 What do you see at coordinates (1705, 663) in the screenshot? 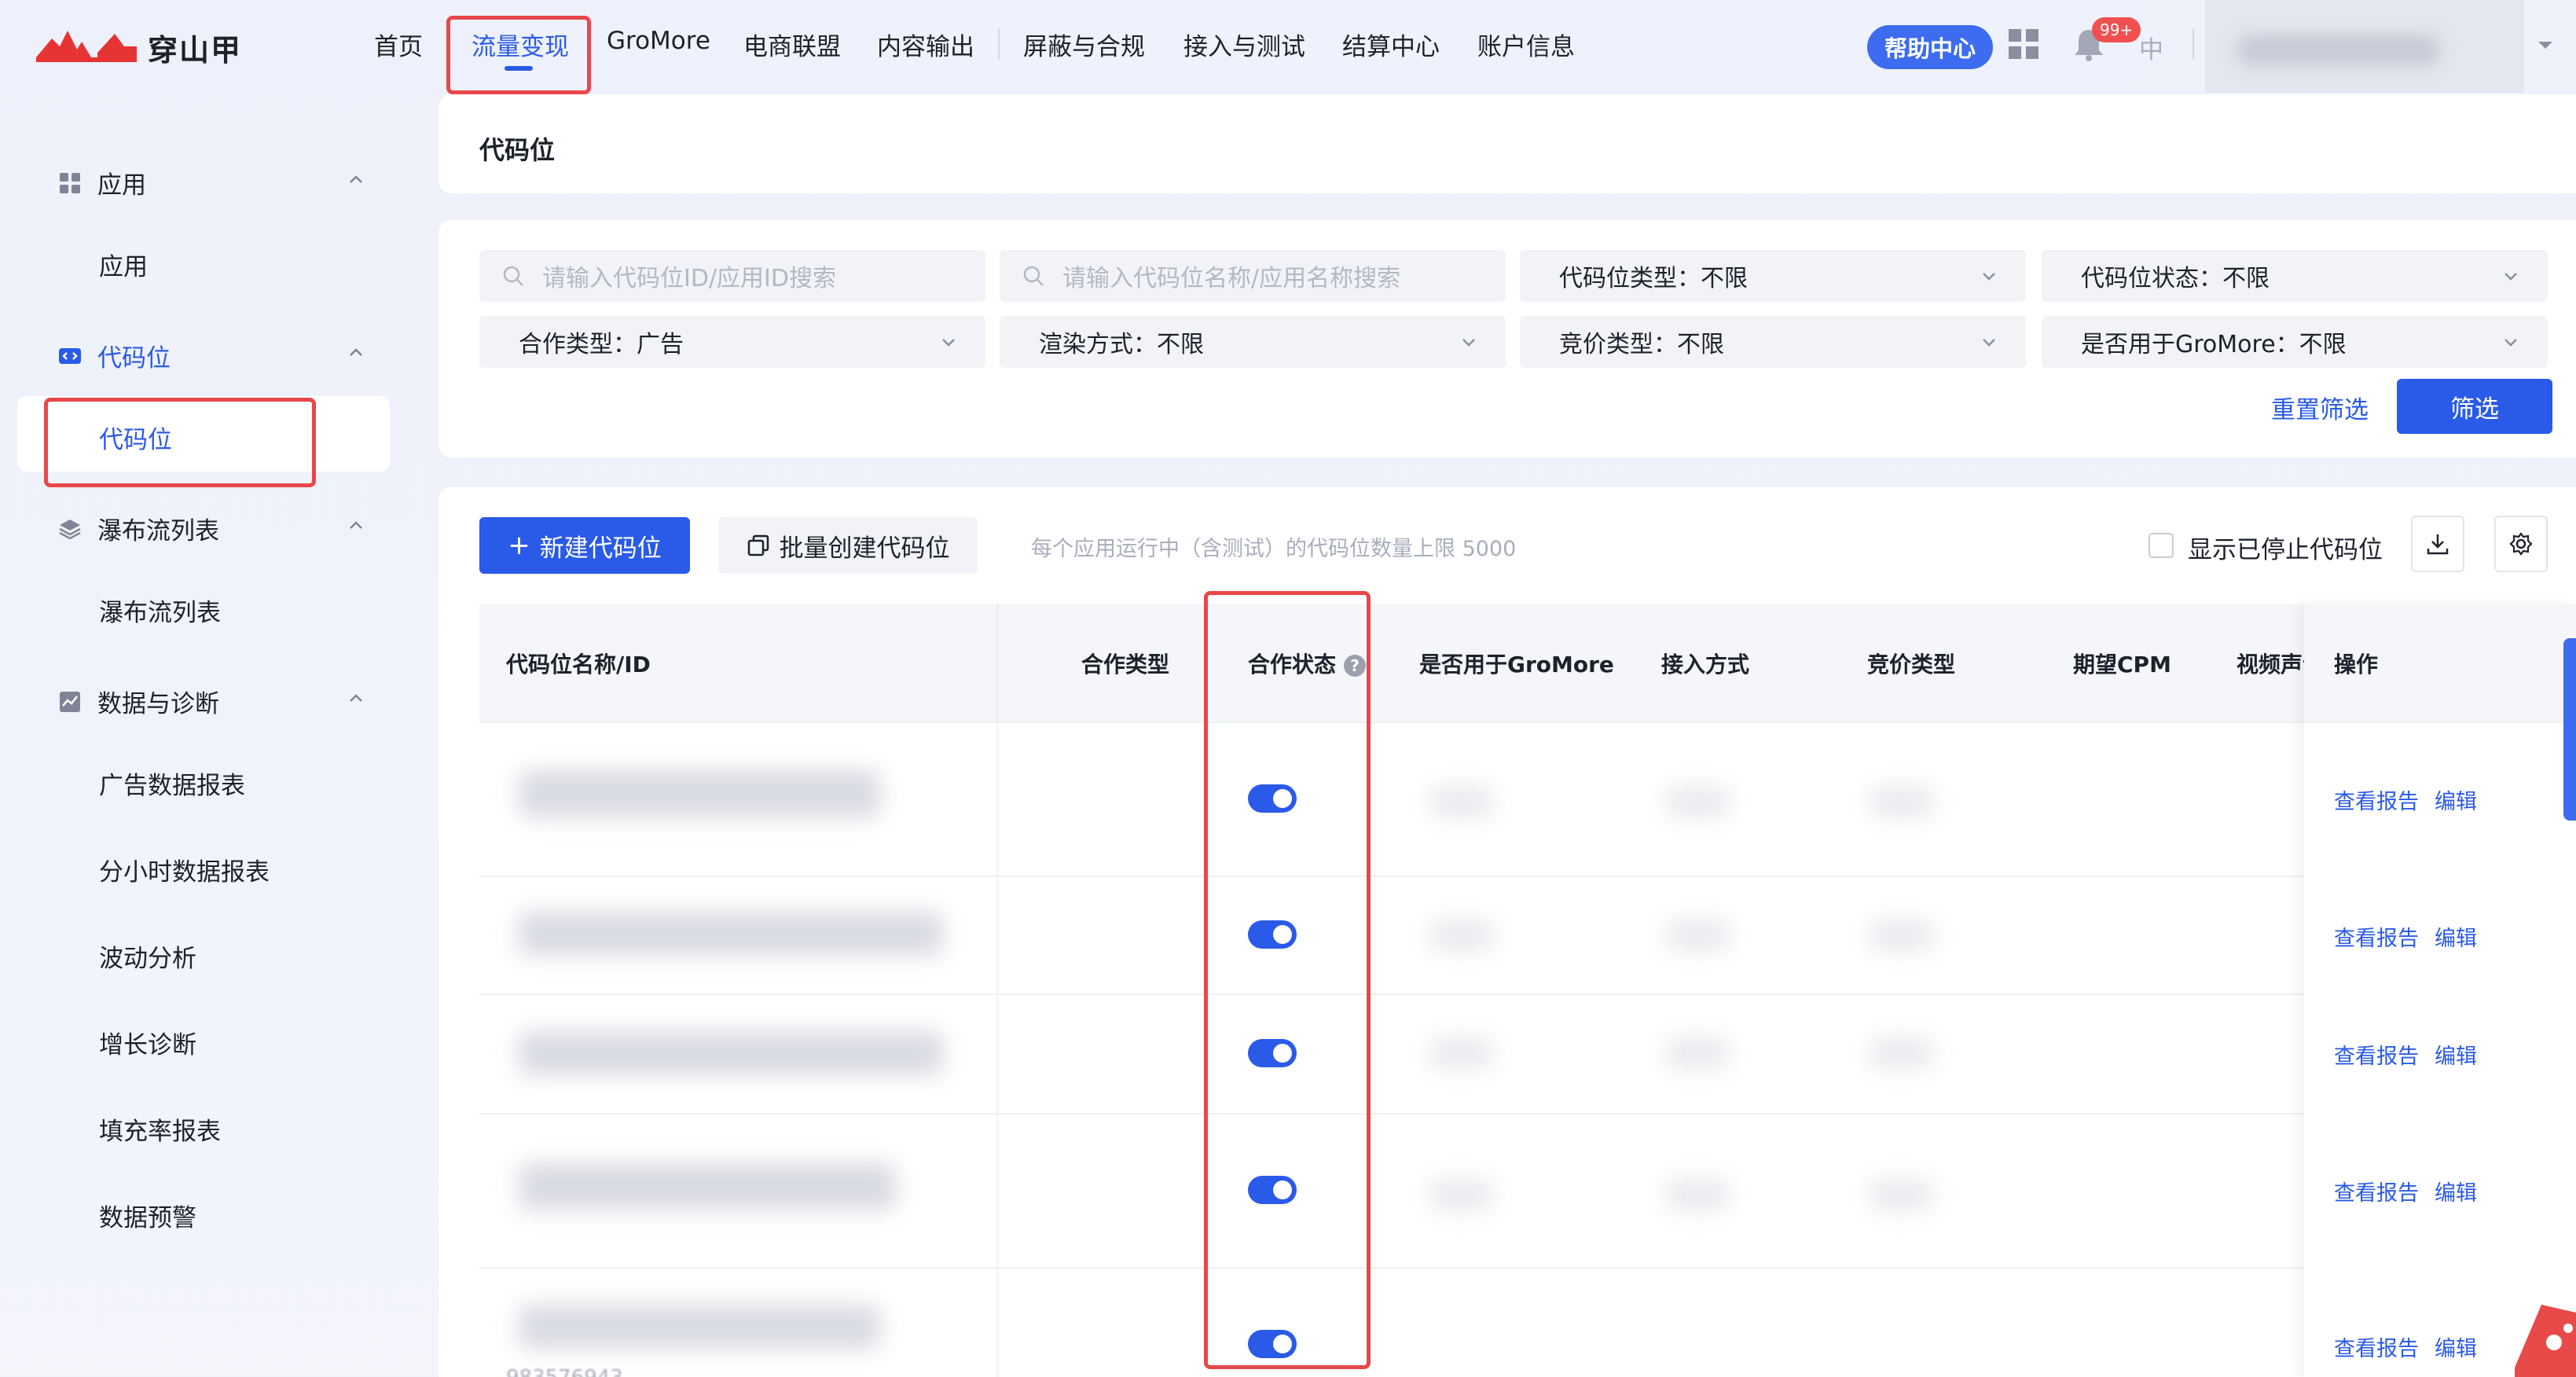
I see `column-header-access-method: 接入方式` at bounding box center [1705, 663].